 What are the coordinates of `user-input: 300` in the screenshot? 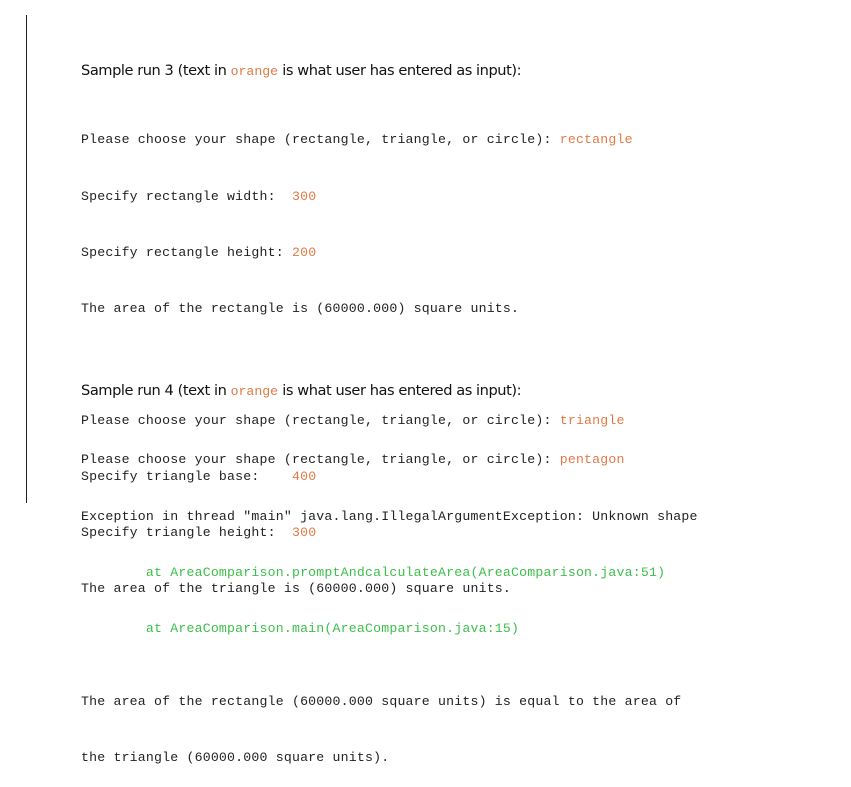 It's located at (304, 196).